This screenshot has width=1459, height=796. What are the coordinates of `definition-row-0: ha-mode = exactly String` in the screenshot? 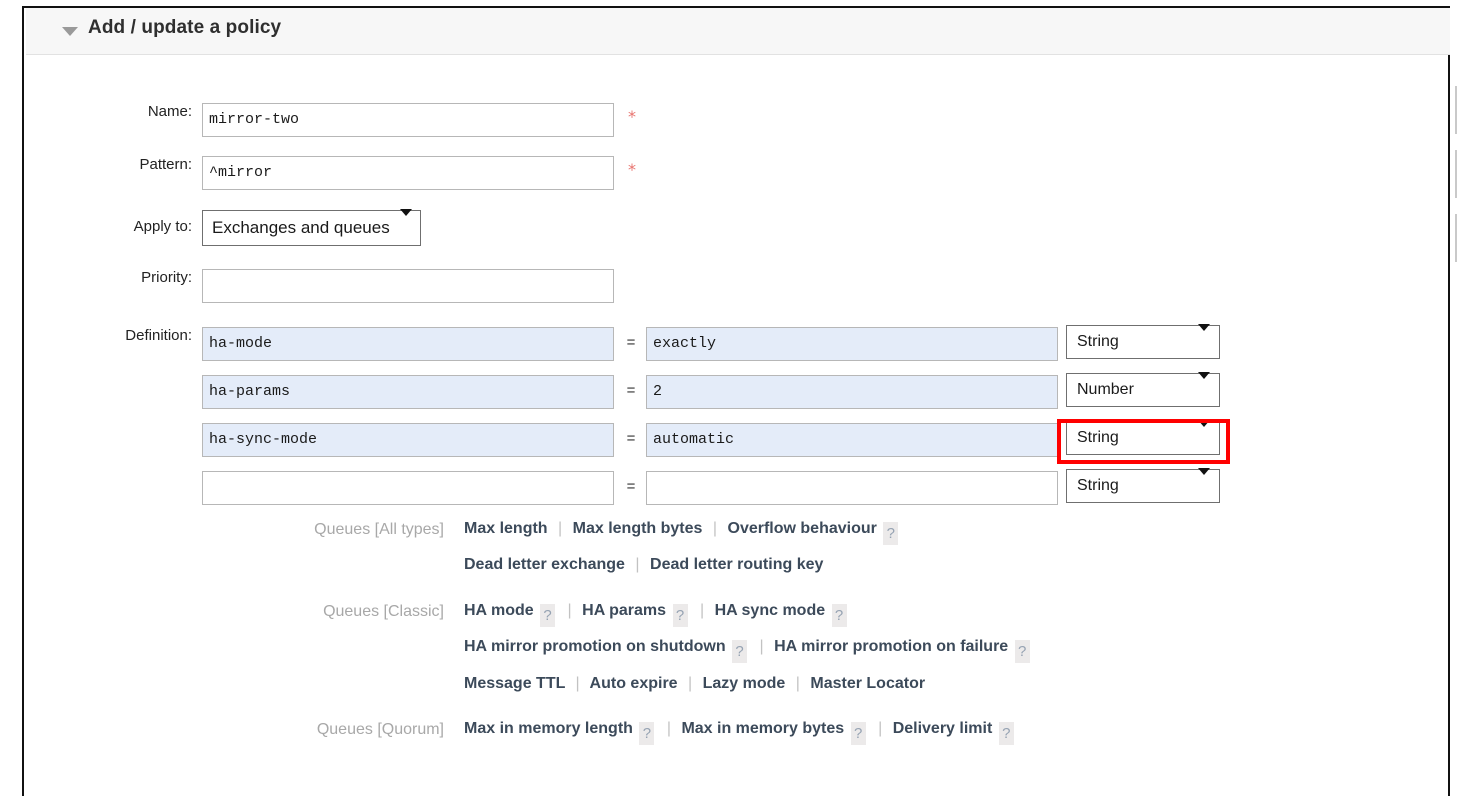 It's located at (737, 342).